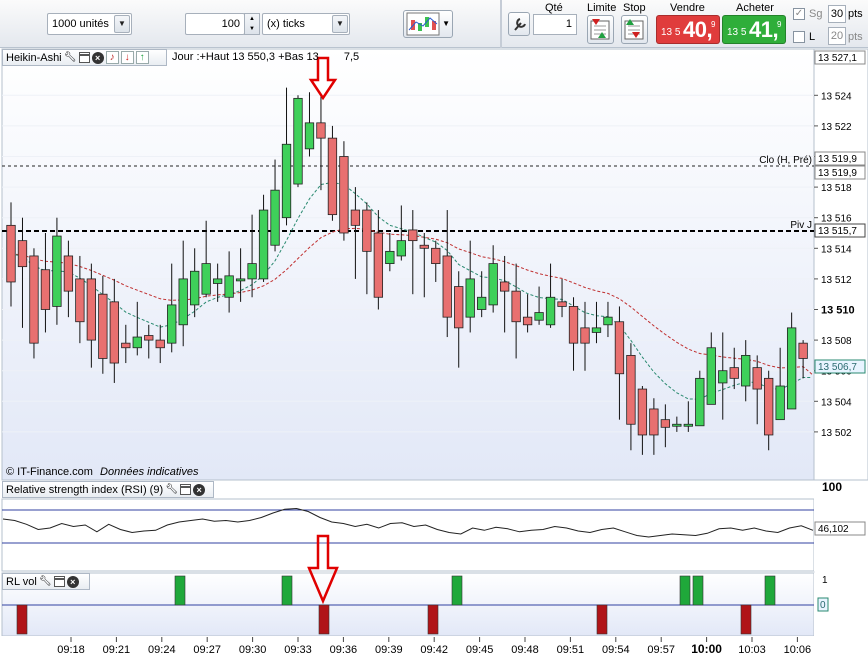 Image resolution: width=868 pixels, height=662 pixels. Describe the element at coordinates (602, 8) in the screenshot. I see `limit-label: Limite` at that location.